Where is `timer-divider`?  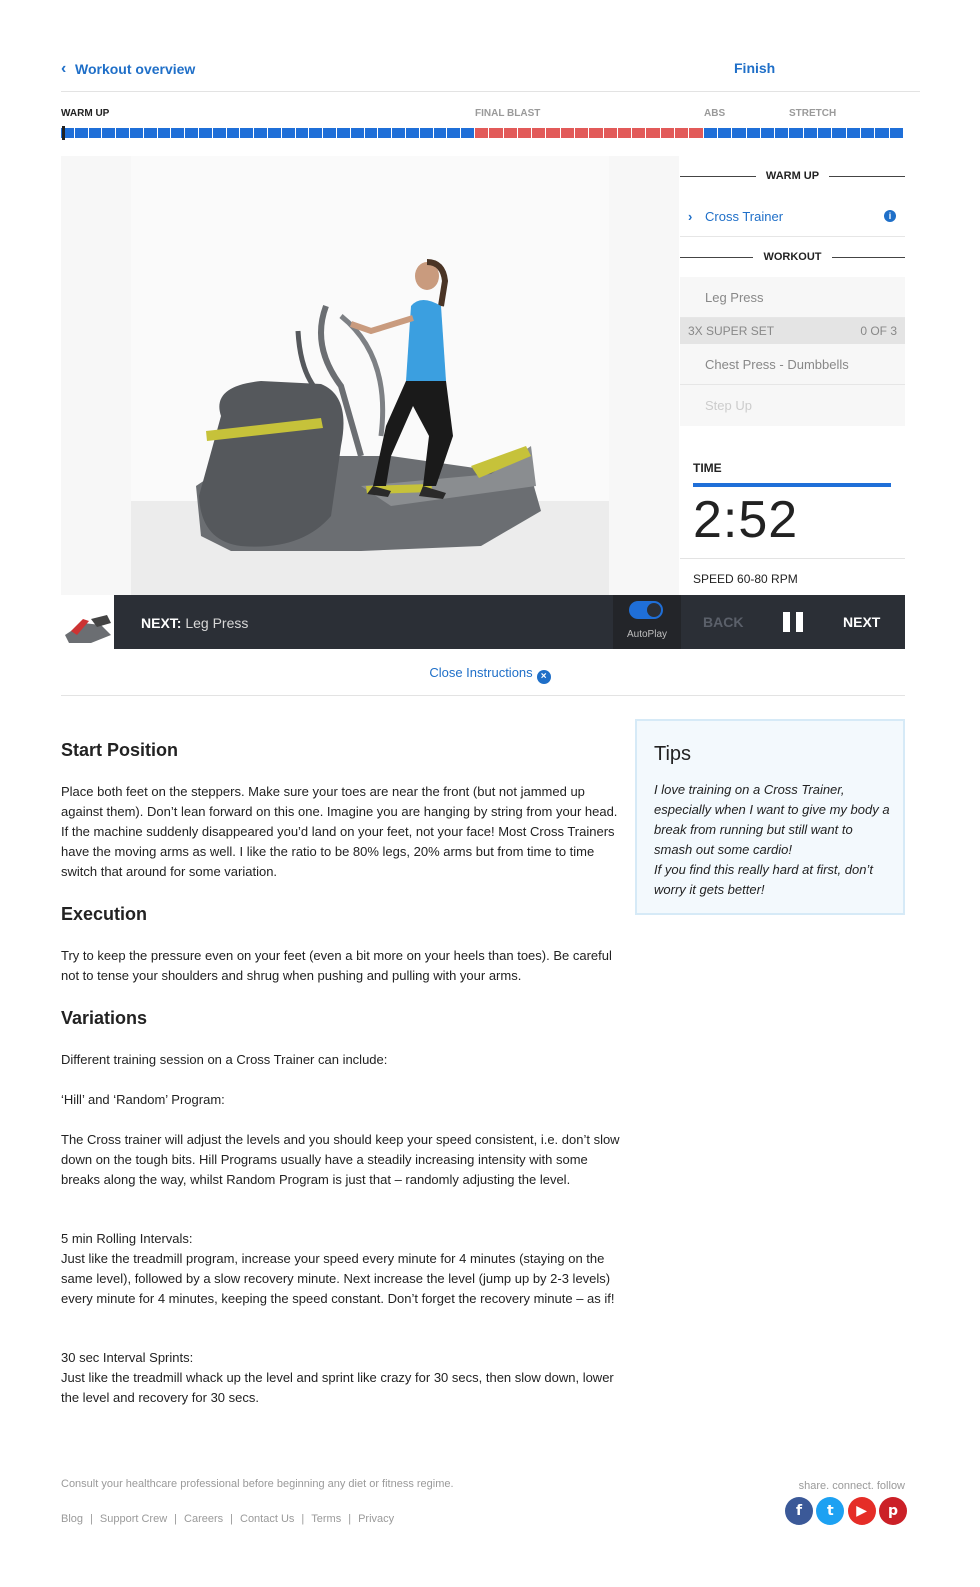
timer-divider is located at coordinates (792, 558).